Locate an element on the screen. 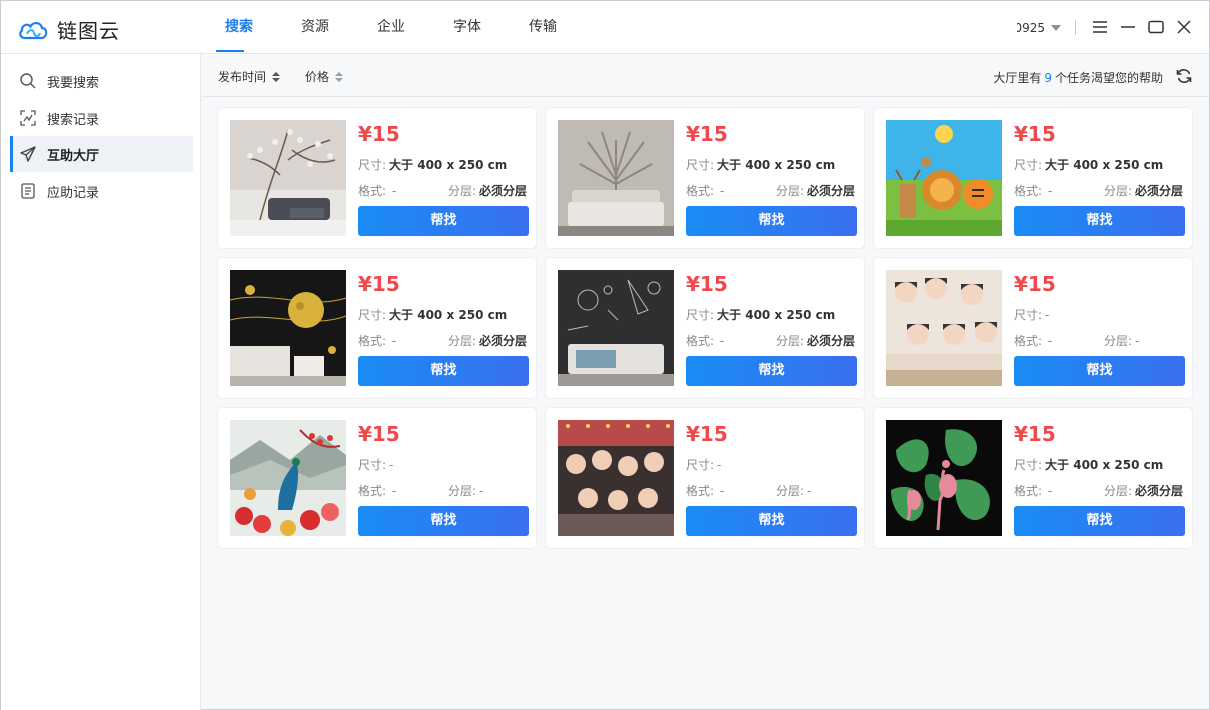 The width and height of the screenshot is (1210, 710). maximize-button is located at coordinates (1156, 27).